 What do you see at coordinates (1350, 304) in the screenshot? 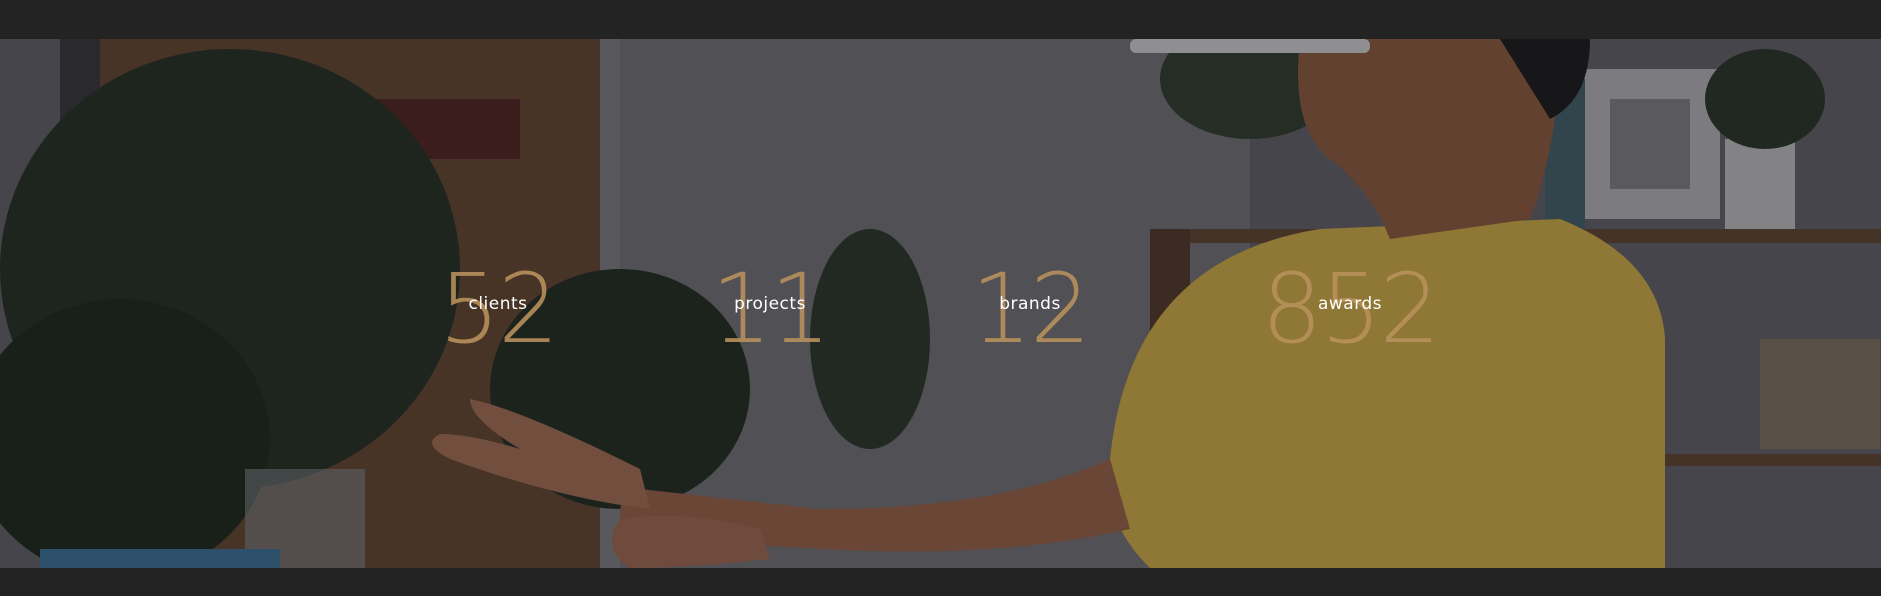
I see `stat-label: awards` at bounding box center [1350, 304].